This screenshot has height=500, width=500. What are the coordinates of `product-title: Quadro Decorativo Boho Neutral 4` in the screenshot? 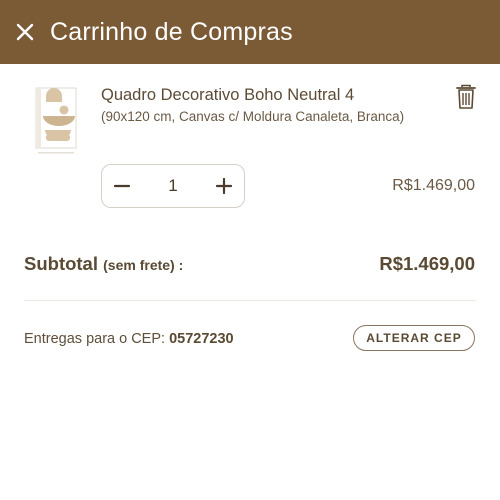 It's located at (256, 95).